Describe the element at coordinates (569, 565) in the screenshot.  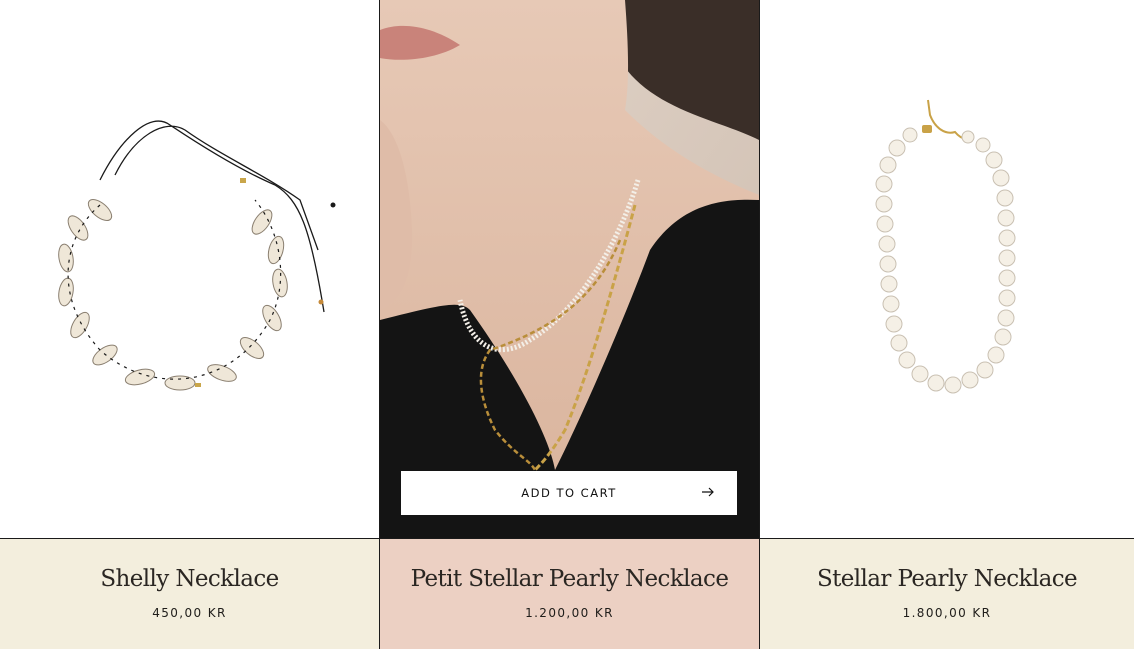
I see `product-name: Petit Stellar Pearly Necklace` at that location.